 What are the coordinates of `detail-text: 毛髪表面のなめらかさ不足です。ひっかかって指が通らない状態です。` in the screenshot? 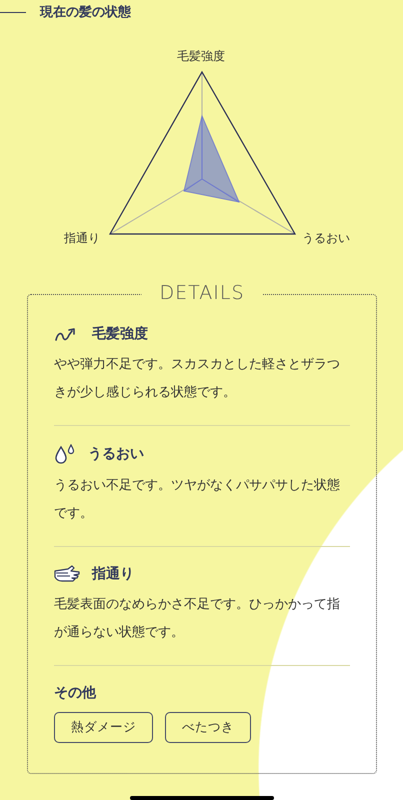 It's located at (197, 619).